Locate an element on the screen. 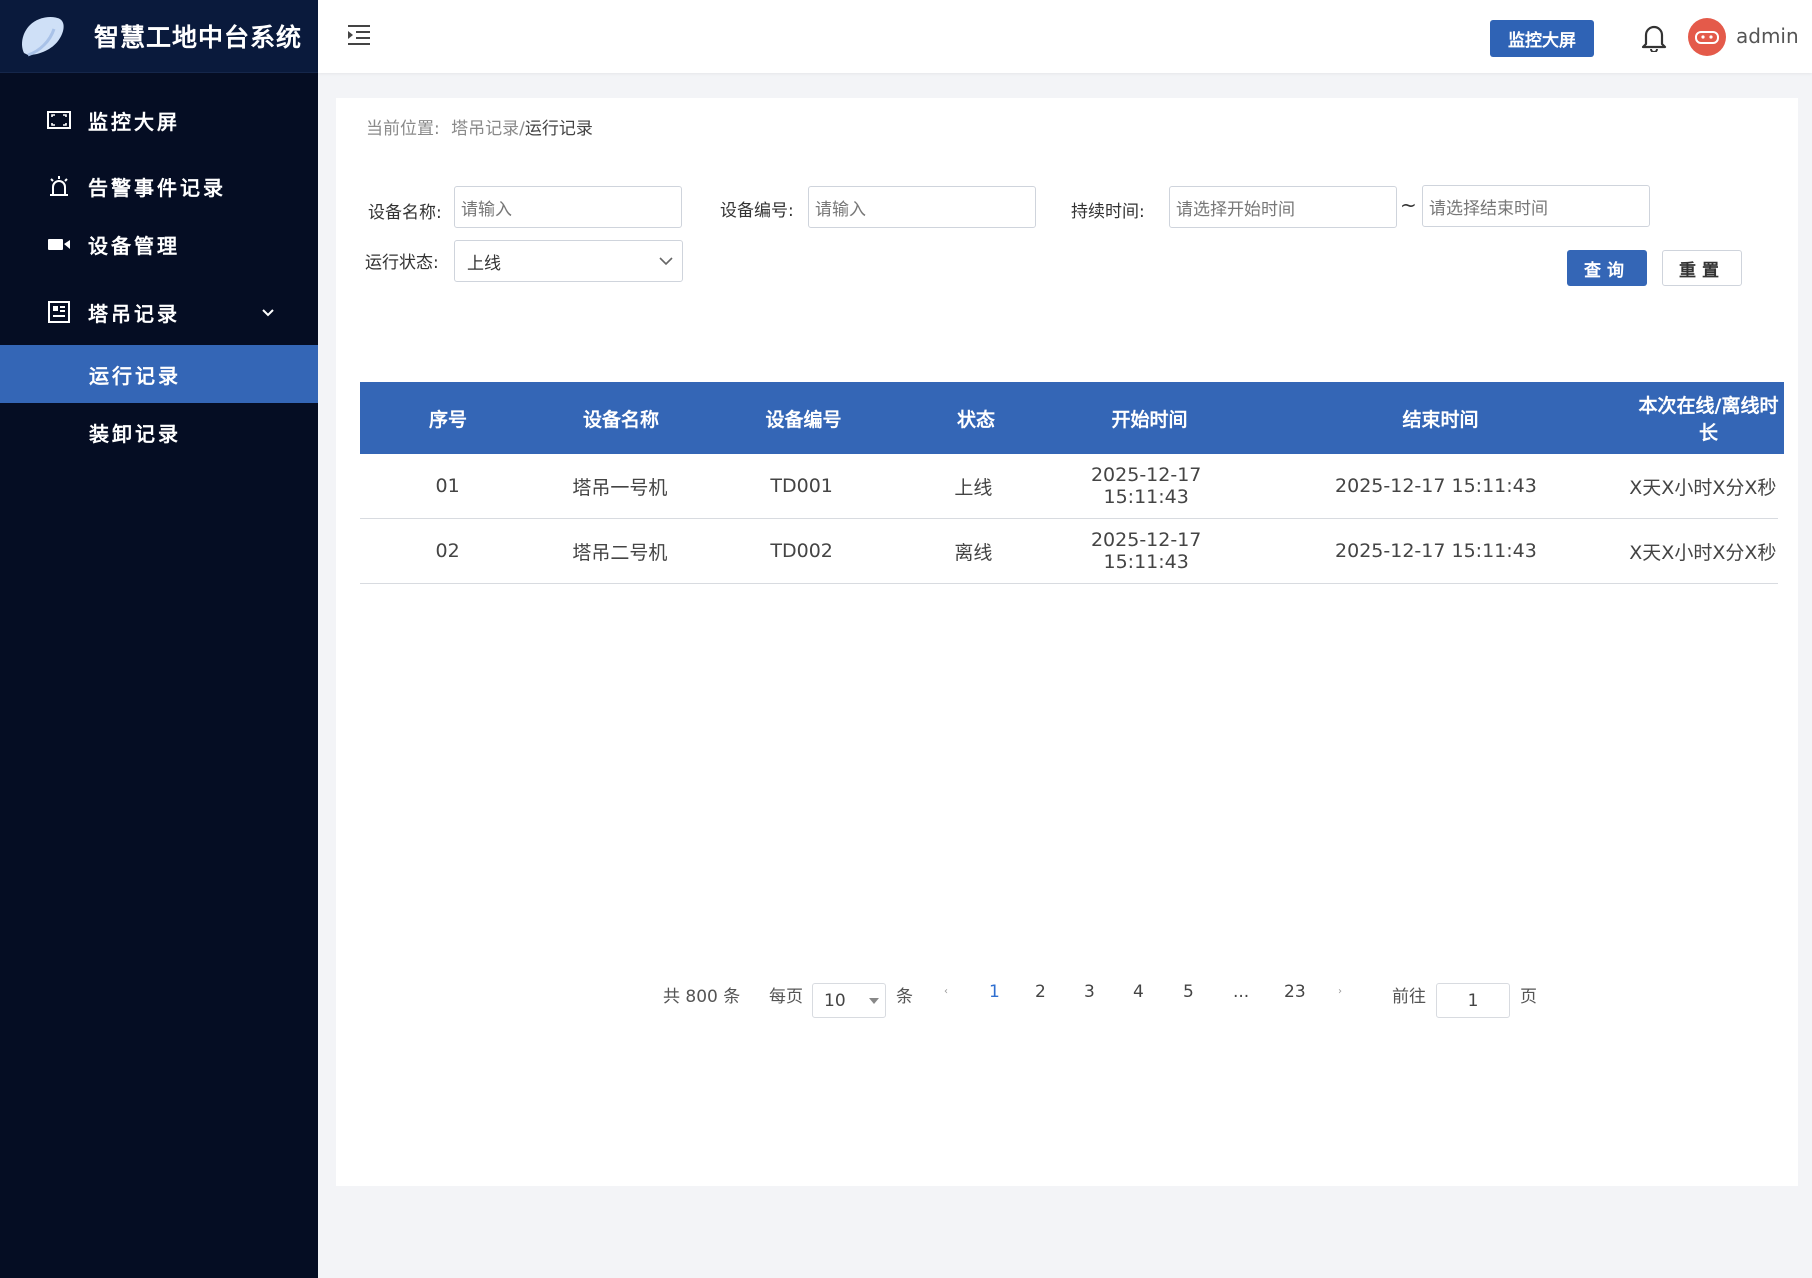 Image resolution: width=1812 pixels, height=1278 pixels. column-header: 设备编号 is located at coordinates (803, 419).